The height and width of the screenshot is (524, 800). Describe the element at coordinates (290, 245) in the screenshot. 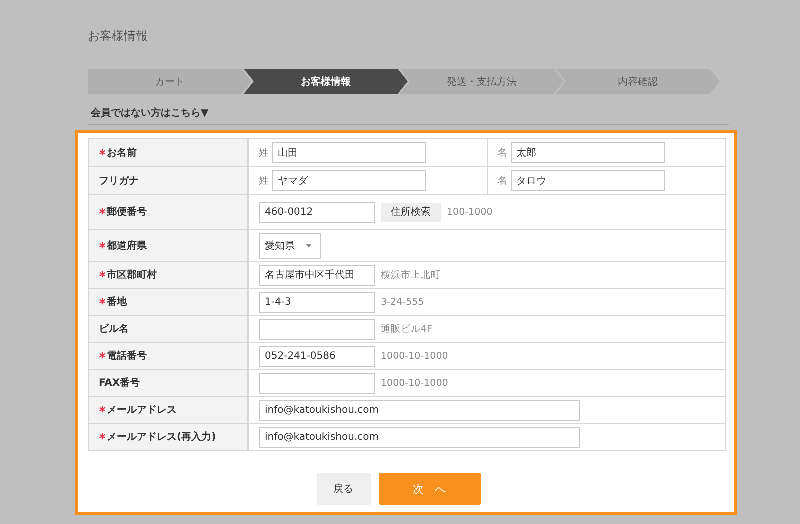

I see `select-field: 愛知県` at that location.